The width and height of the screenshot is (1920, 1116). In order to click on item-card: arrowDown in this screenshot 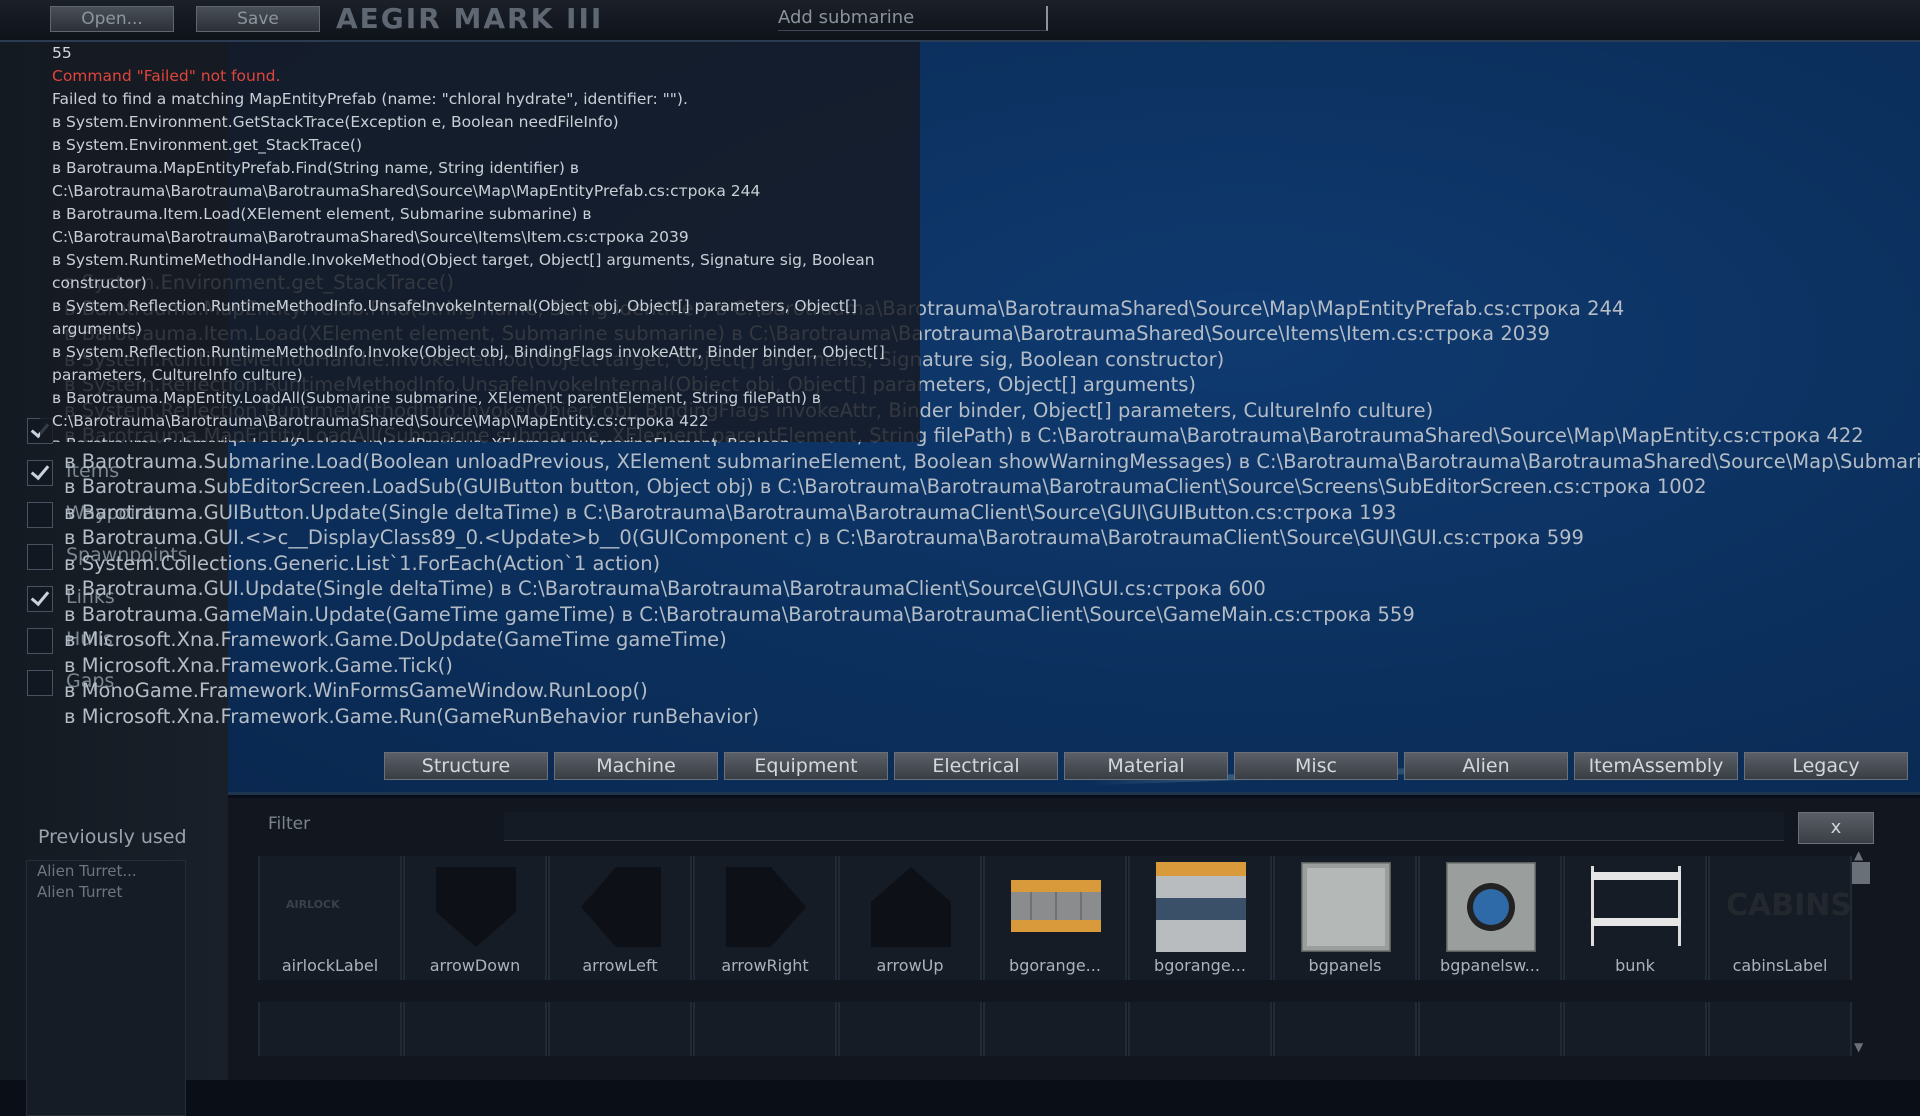, I will do `click(475, 918)`.